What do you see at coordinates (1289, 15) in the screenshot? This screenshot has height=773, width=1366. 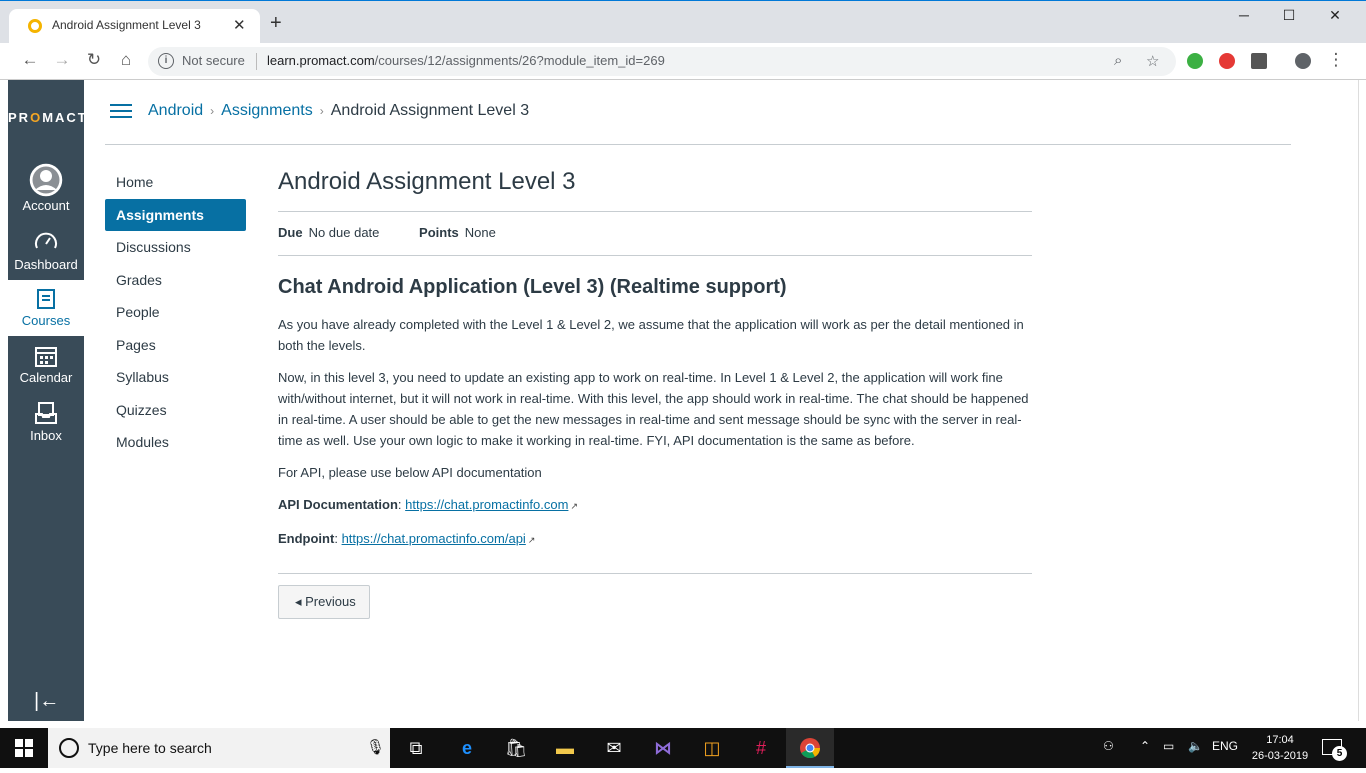 I see `maximize-button: ☐` at bounding box center [1289, 15].